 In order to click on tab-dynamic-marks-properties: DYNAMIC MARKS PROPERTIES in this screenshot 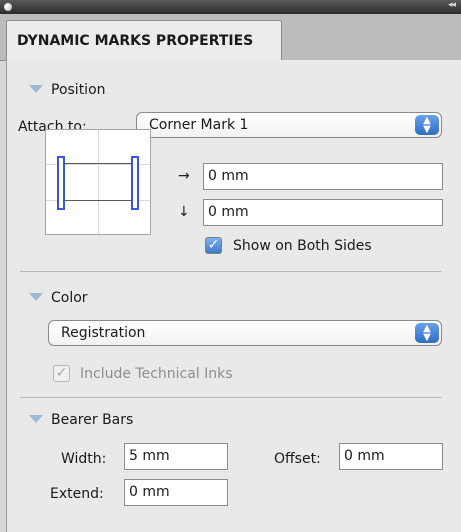, I will do `click(144, 40)`.